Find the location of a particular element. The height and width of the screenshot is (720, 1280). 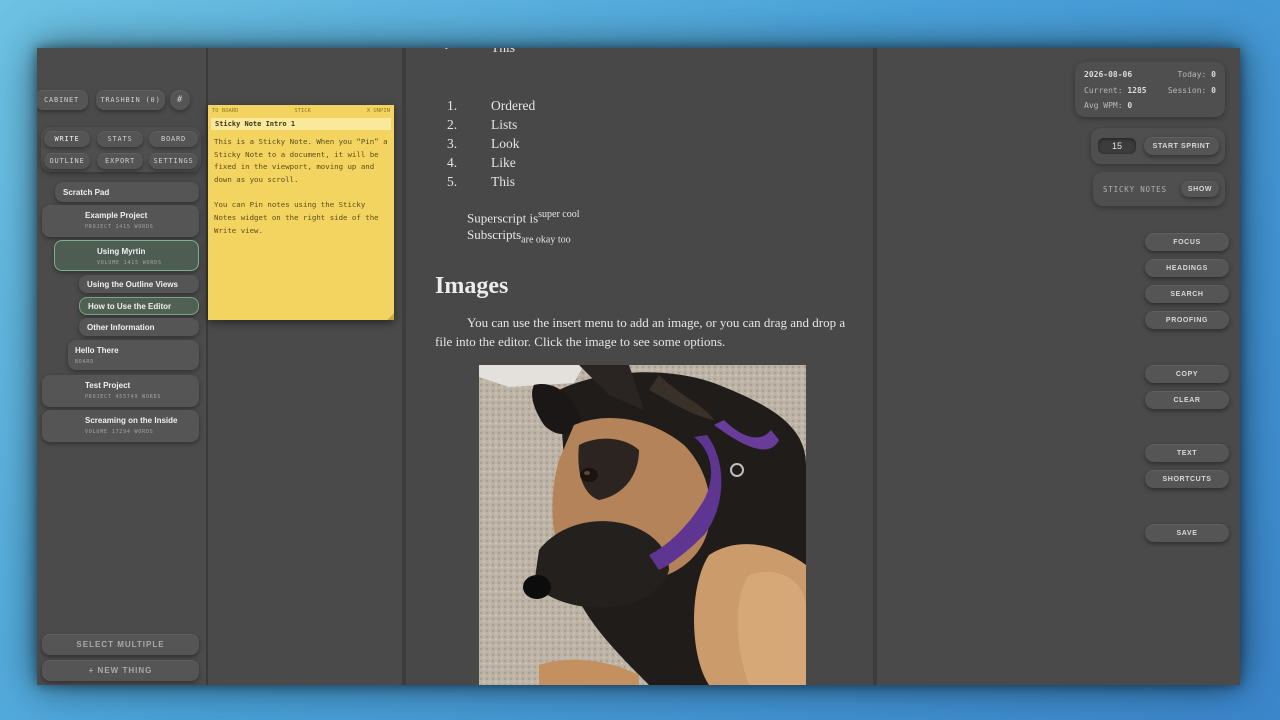

images-heading: Images is located at coordinates (472, 286).